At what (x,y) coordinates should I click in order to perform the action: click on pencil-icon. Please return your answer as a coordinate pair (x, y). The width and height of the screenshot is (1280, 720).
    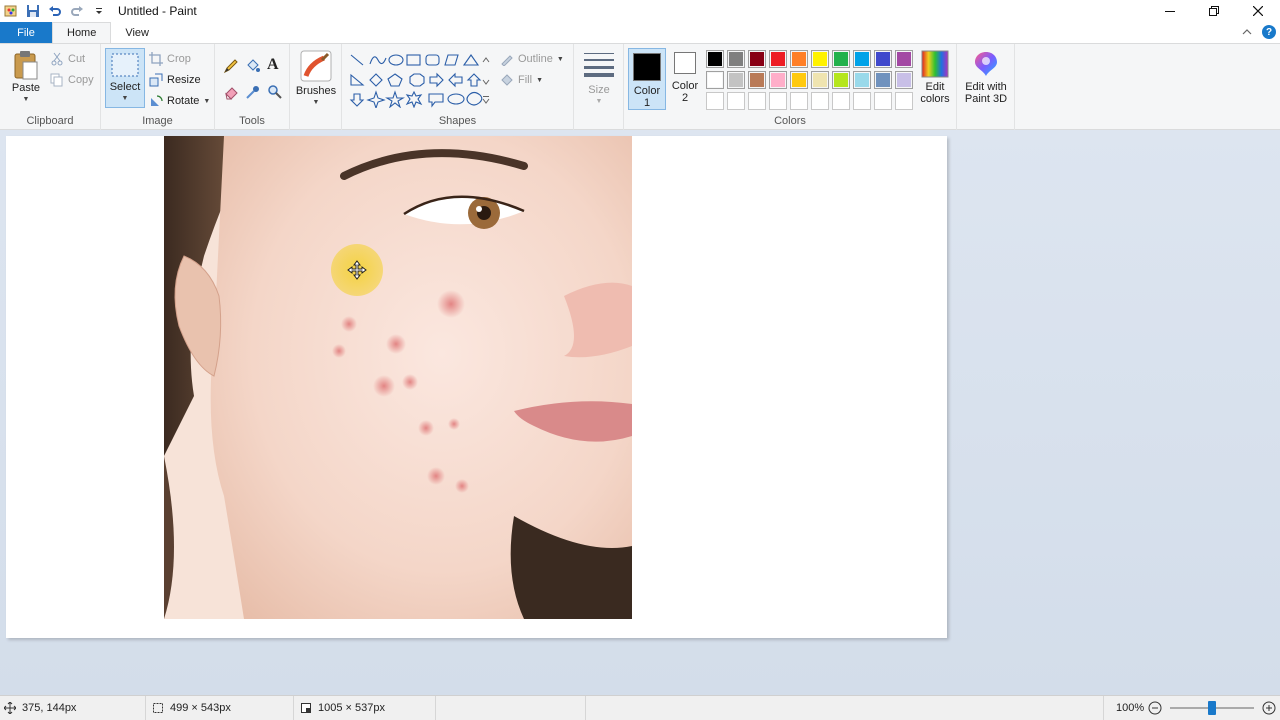
    Looking at the image, I should click on (231, 66).